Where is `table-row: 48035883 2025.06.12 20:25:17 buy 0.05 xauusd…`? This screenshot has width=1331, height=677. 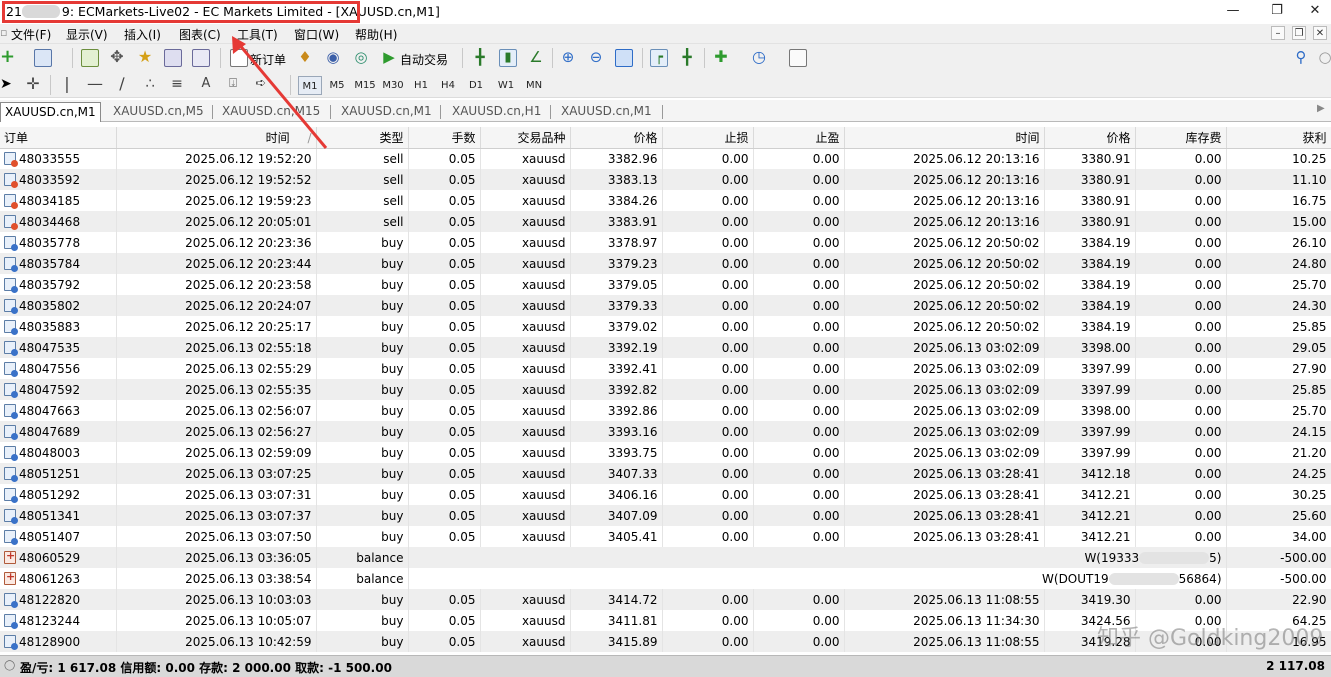 table-row: 48035883 2025.06.12 20:25:17 buy 0.05 xauusd… is located at coordinates (665, 326).